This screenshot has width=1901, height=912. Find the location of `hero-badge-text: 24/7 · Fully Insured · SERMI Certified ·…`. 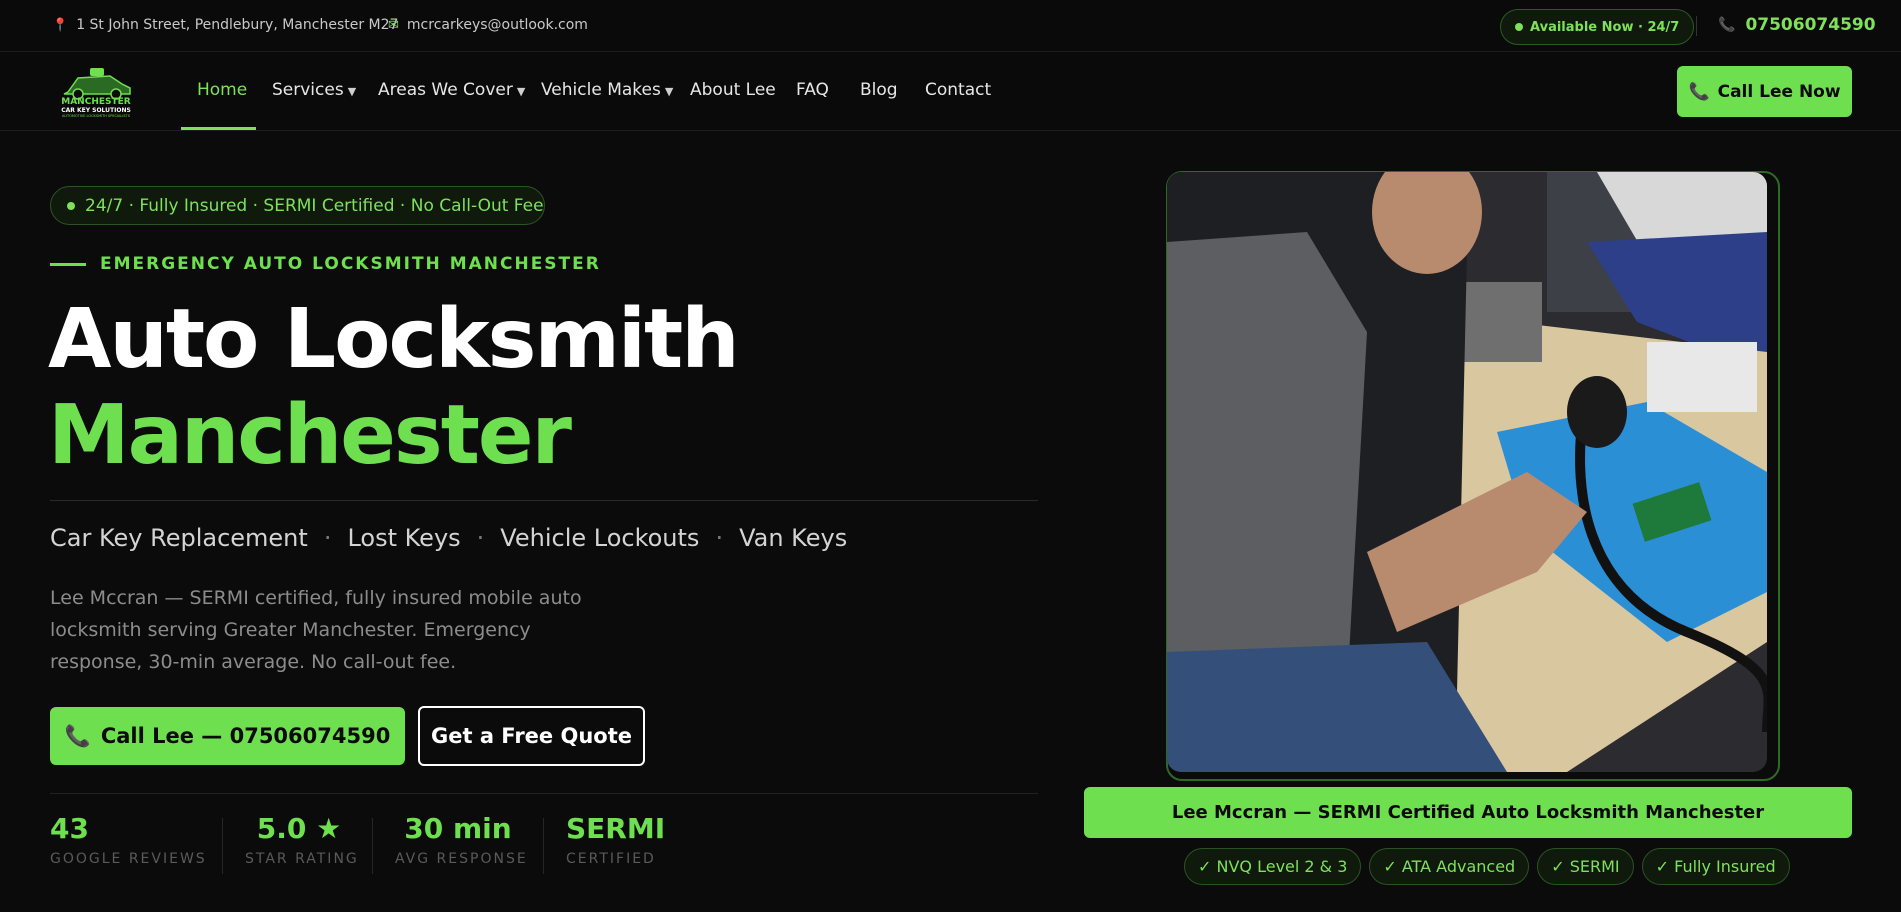

hero-badge-text: 24/7 · Fully Insured · SERMI Certified ·… is located at coordinates (314, 205).